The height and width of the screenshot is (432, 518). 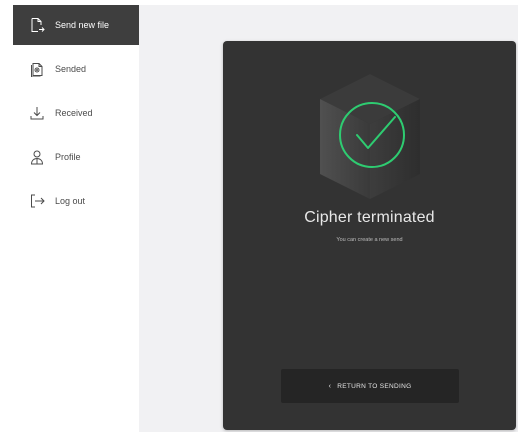 I want to click on nav-label: Log out, so click(x=70, y=201).